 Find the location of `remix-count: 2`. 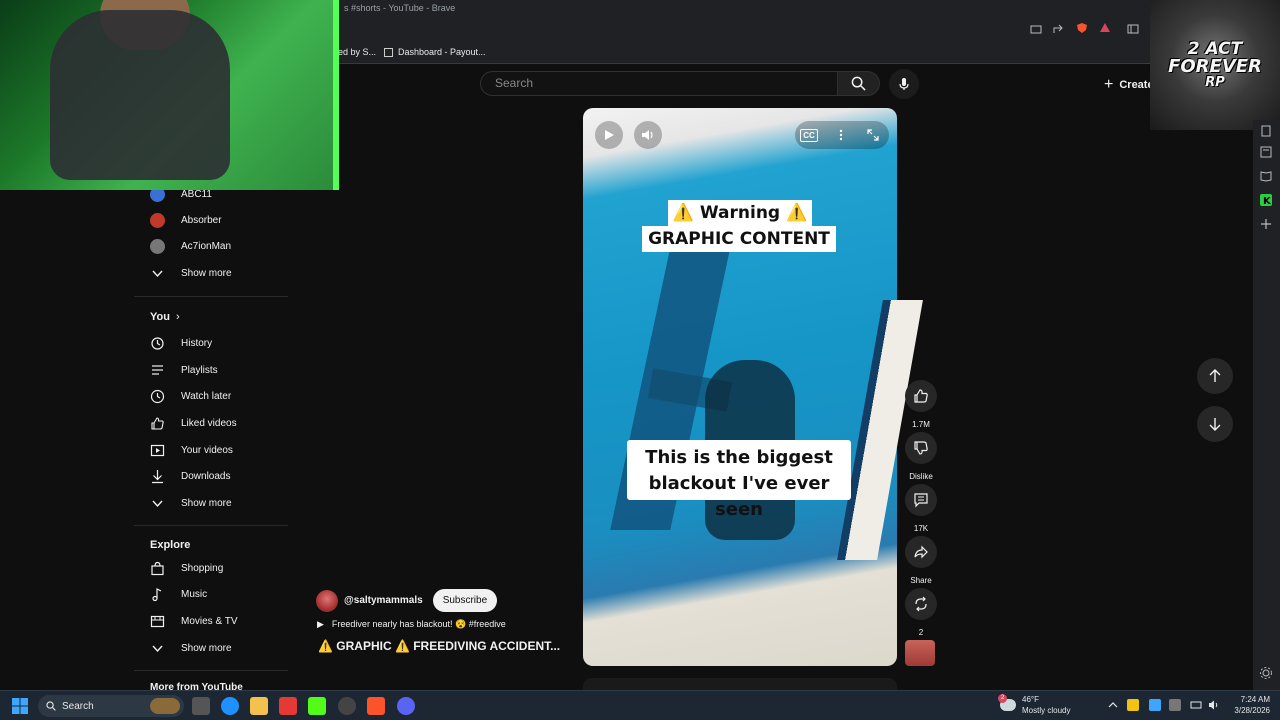

remix-count: 2 is located at coordinates (921, 632).